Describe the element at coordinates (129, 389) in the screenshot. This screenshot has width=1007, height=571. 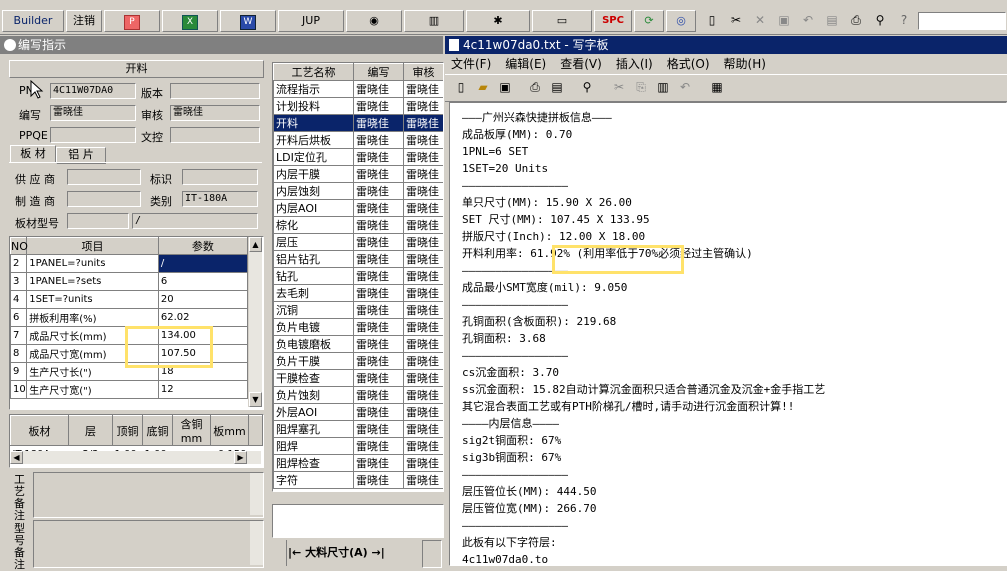
I see `table-row: 10 生产尺寸宽(") 12` at that location.